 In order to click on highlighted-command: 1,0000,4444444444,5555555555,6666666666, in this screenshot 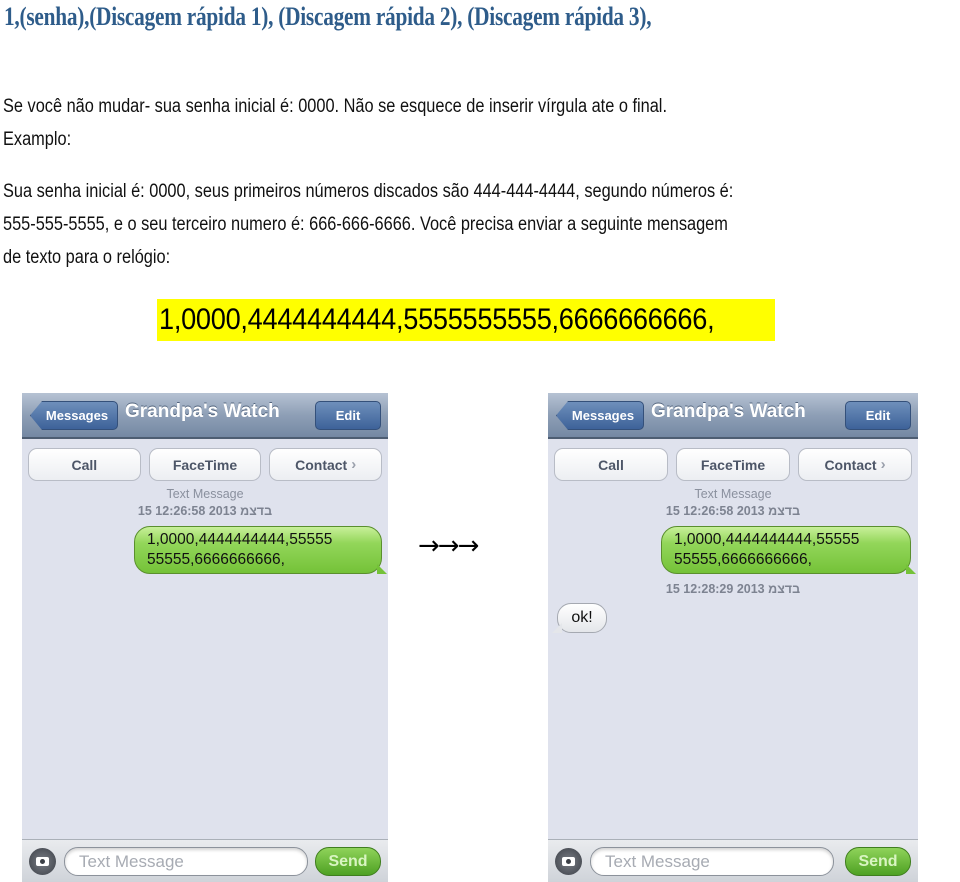, I will do `click(466, 320)`.